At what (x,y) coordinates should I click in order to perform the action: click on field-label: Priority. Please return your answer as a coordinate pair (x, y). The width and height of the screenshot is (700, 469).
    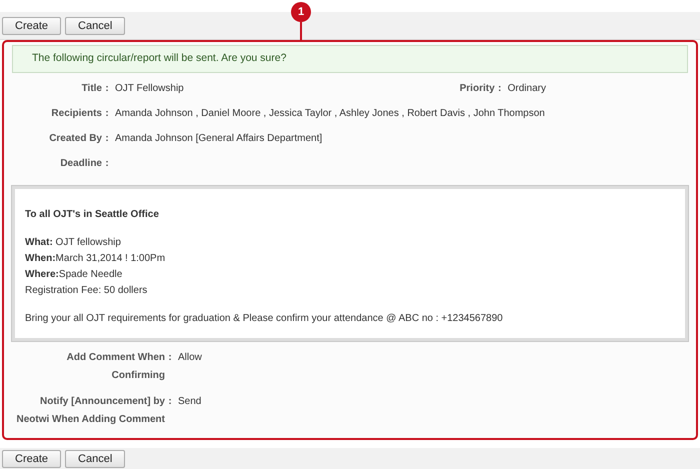
    Looking at the image, I should click on (477, 89).